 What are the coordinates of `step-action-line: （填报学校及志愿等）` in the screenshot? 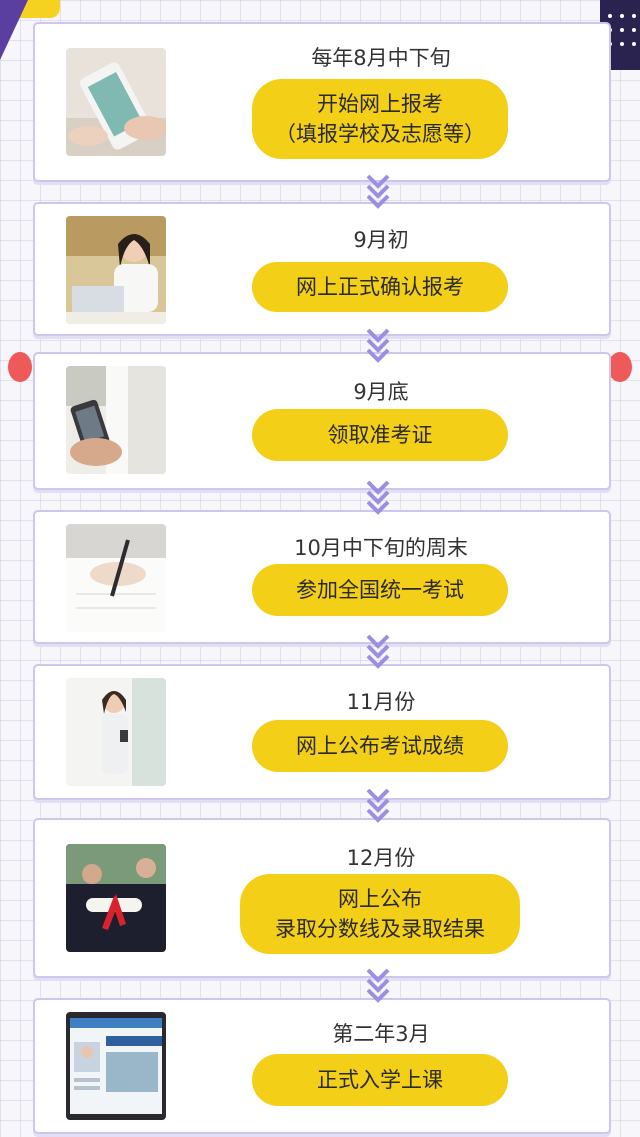 It's located at (380, 134).